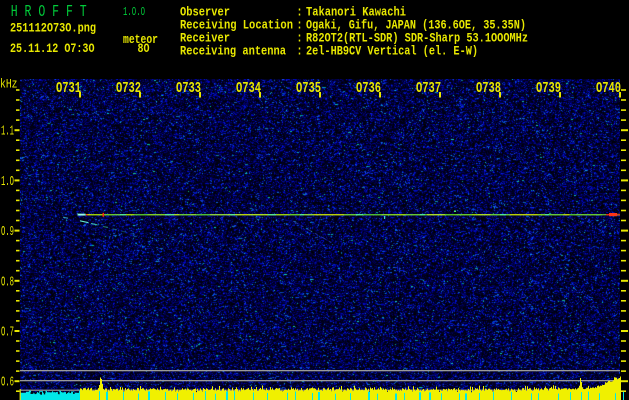 This screenshot has width=629, height=400. What do you see at coordinates (7, 333) in the screenshot?
I see `svg-text: O.7` at bounding box center [7, 333].